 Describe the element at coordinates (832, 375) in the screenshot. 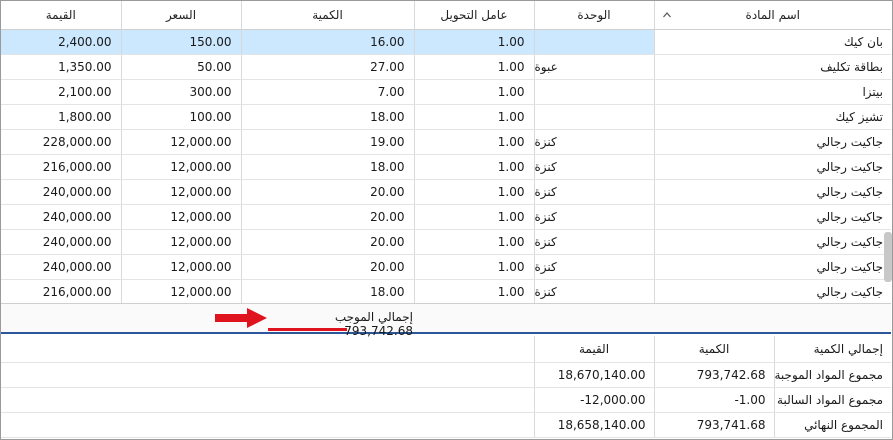

I see `summary-cell-label: مجموع المواد الموجبة` at that location.